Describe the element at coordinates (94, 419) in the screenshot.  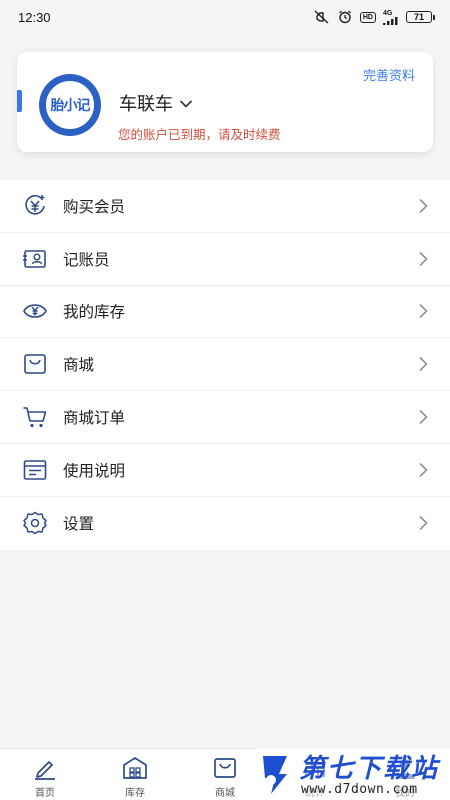
I see `menu-item-label: 商城订单` at that location.